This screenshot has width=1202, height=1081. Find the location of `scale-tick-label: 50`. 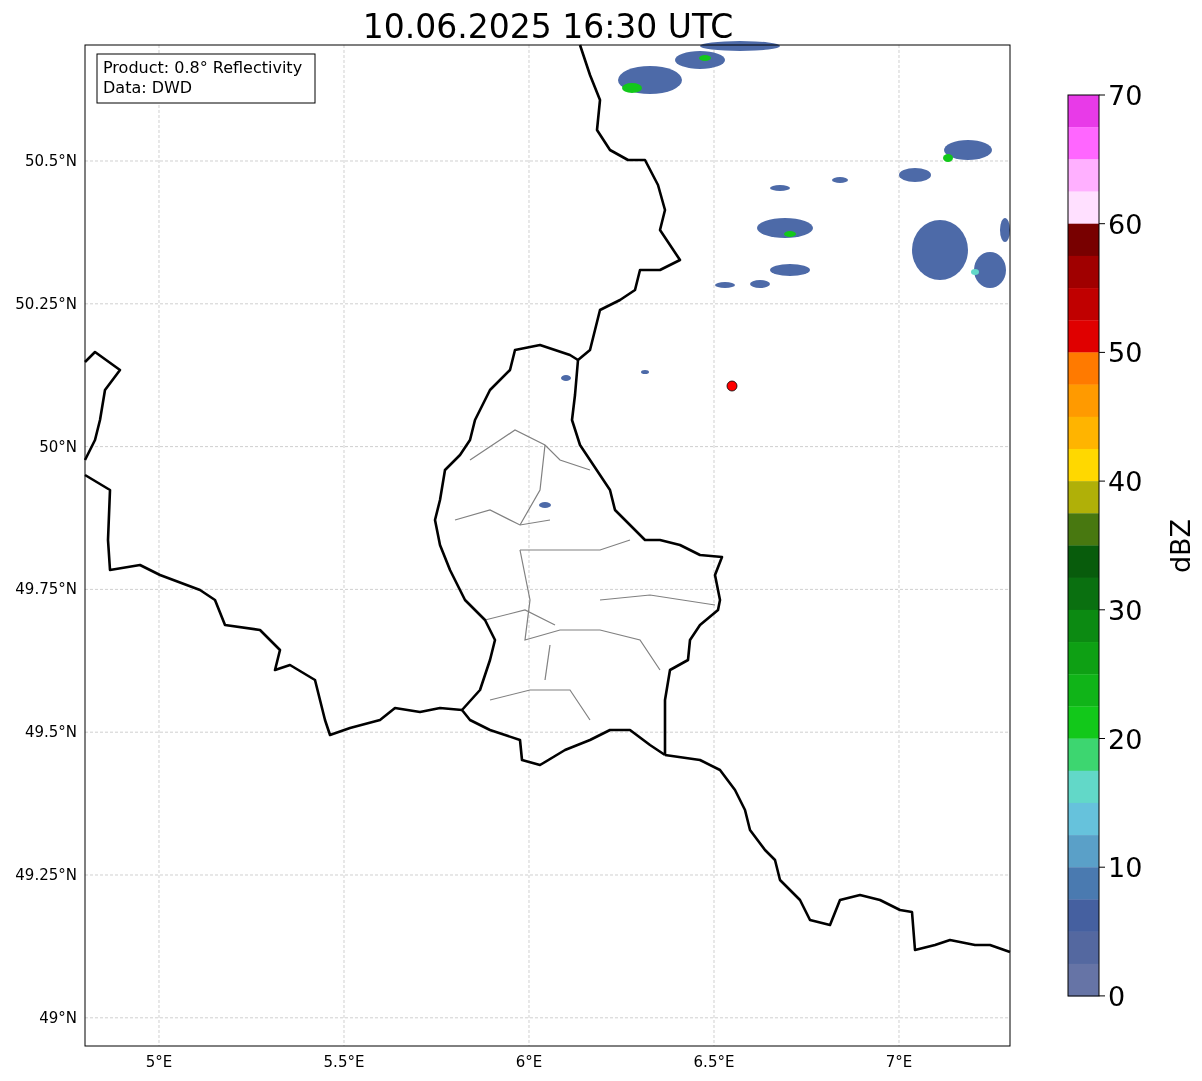

scale-tick-label: 50 is located at coordinates (1125, 353).